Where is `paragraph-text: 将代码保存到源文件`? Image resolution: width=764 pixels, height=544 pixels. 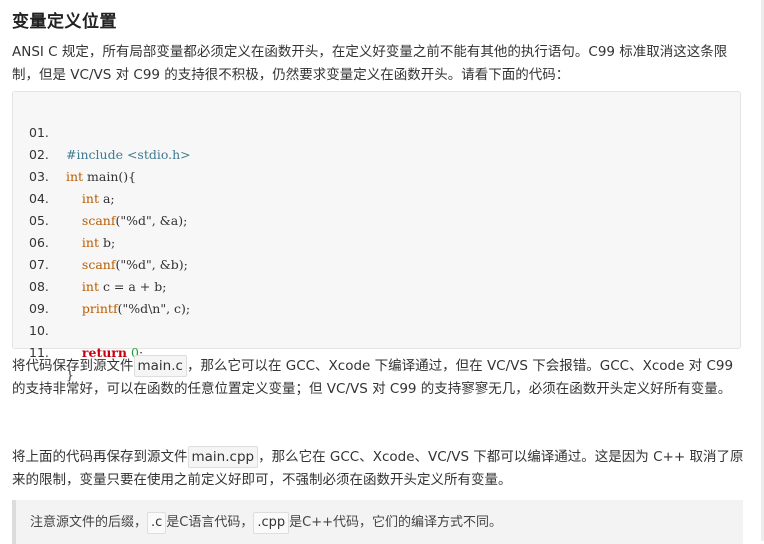 paragraph-text: 将代码保存到源文件 is located at coordinates (73, 366).